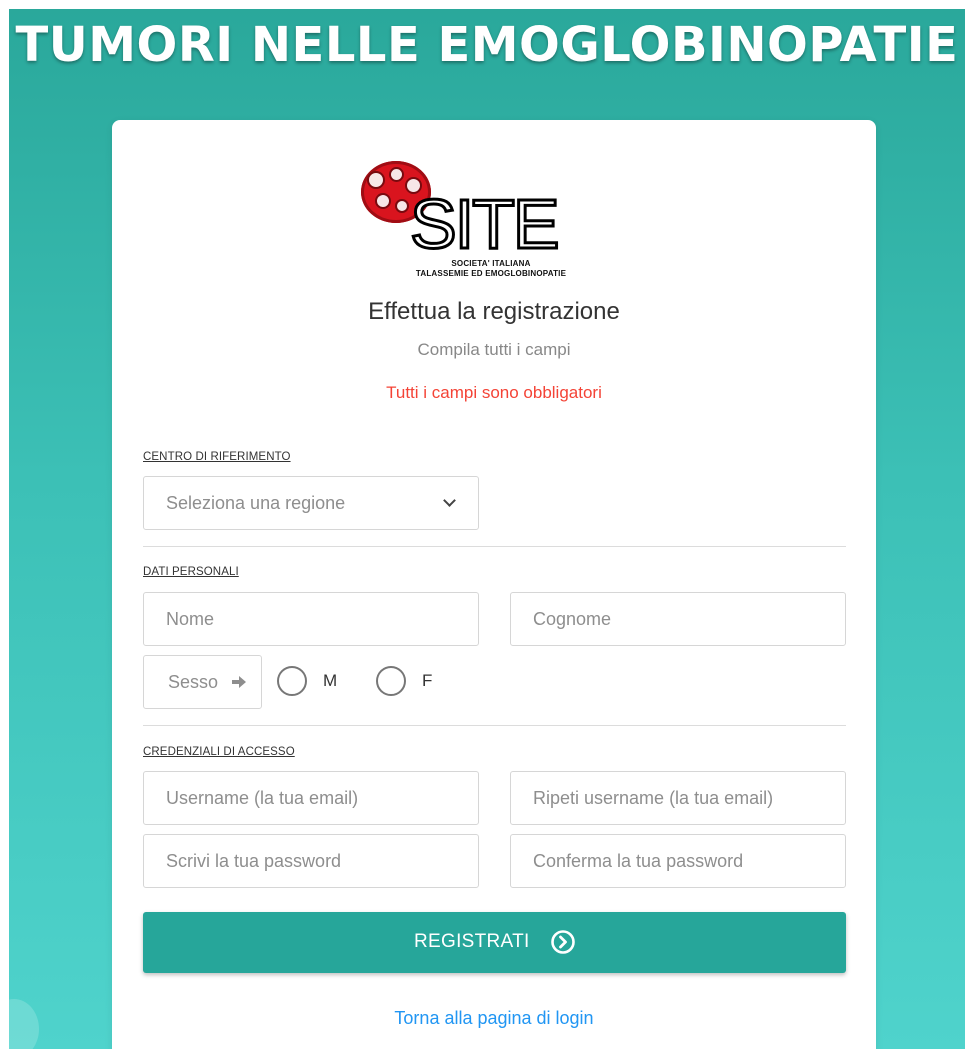 The height and width of the screenshot is (1049, 965). What do you see at coordinates (427, 680) in the screenshot?
I see `sex-radio-f-label: F` at bounding box center [427, 680].